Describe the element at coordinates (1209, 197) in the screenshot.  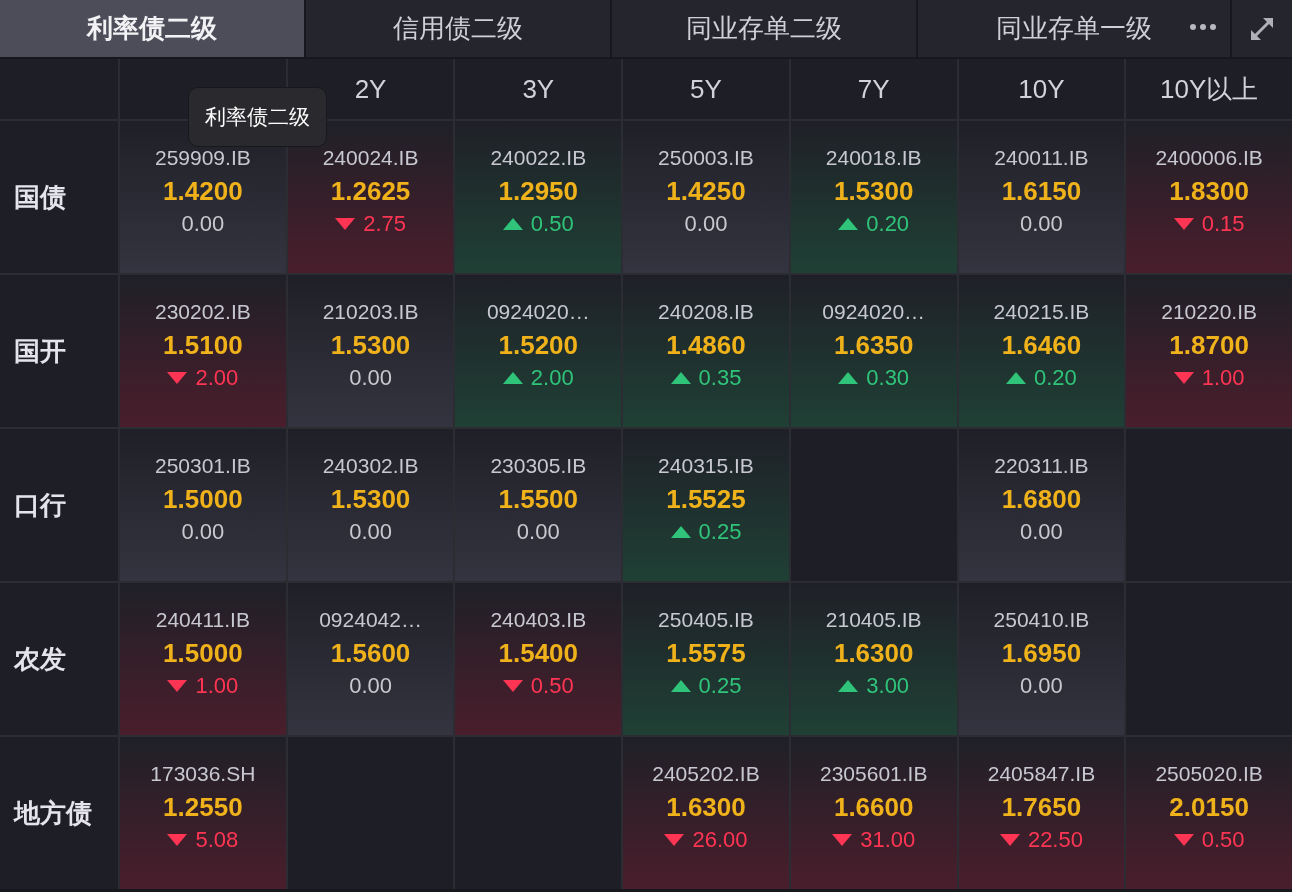
I see `quote-cell: 2400006.IB 1.8300 0.15` at that location.